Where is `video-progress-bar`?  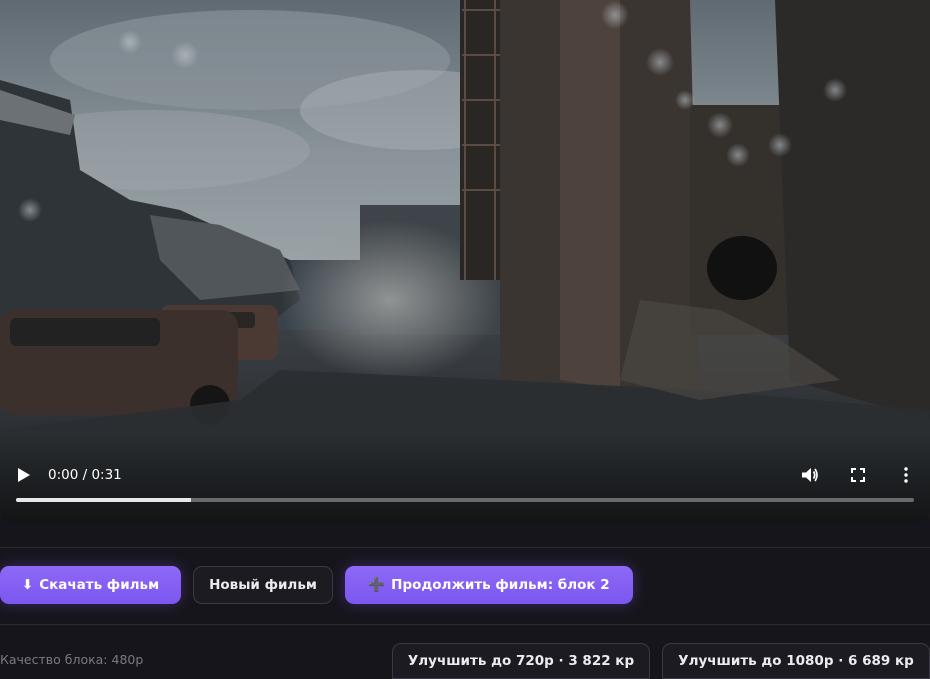 video-progress-bar is located at coordinates (465, 500).